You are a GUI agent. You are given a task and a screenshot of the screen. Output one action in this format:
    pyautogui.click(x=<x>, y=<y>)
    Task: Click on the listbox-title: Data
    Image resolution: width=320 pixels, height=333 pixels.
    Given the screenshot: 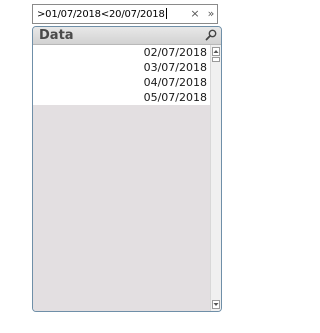 What is the action you would take?
    pyautogui.click(x=56, y=35)
    